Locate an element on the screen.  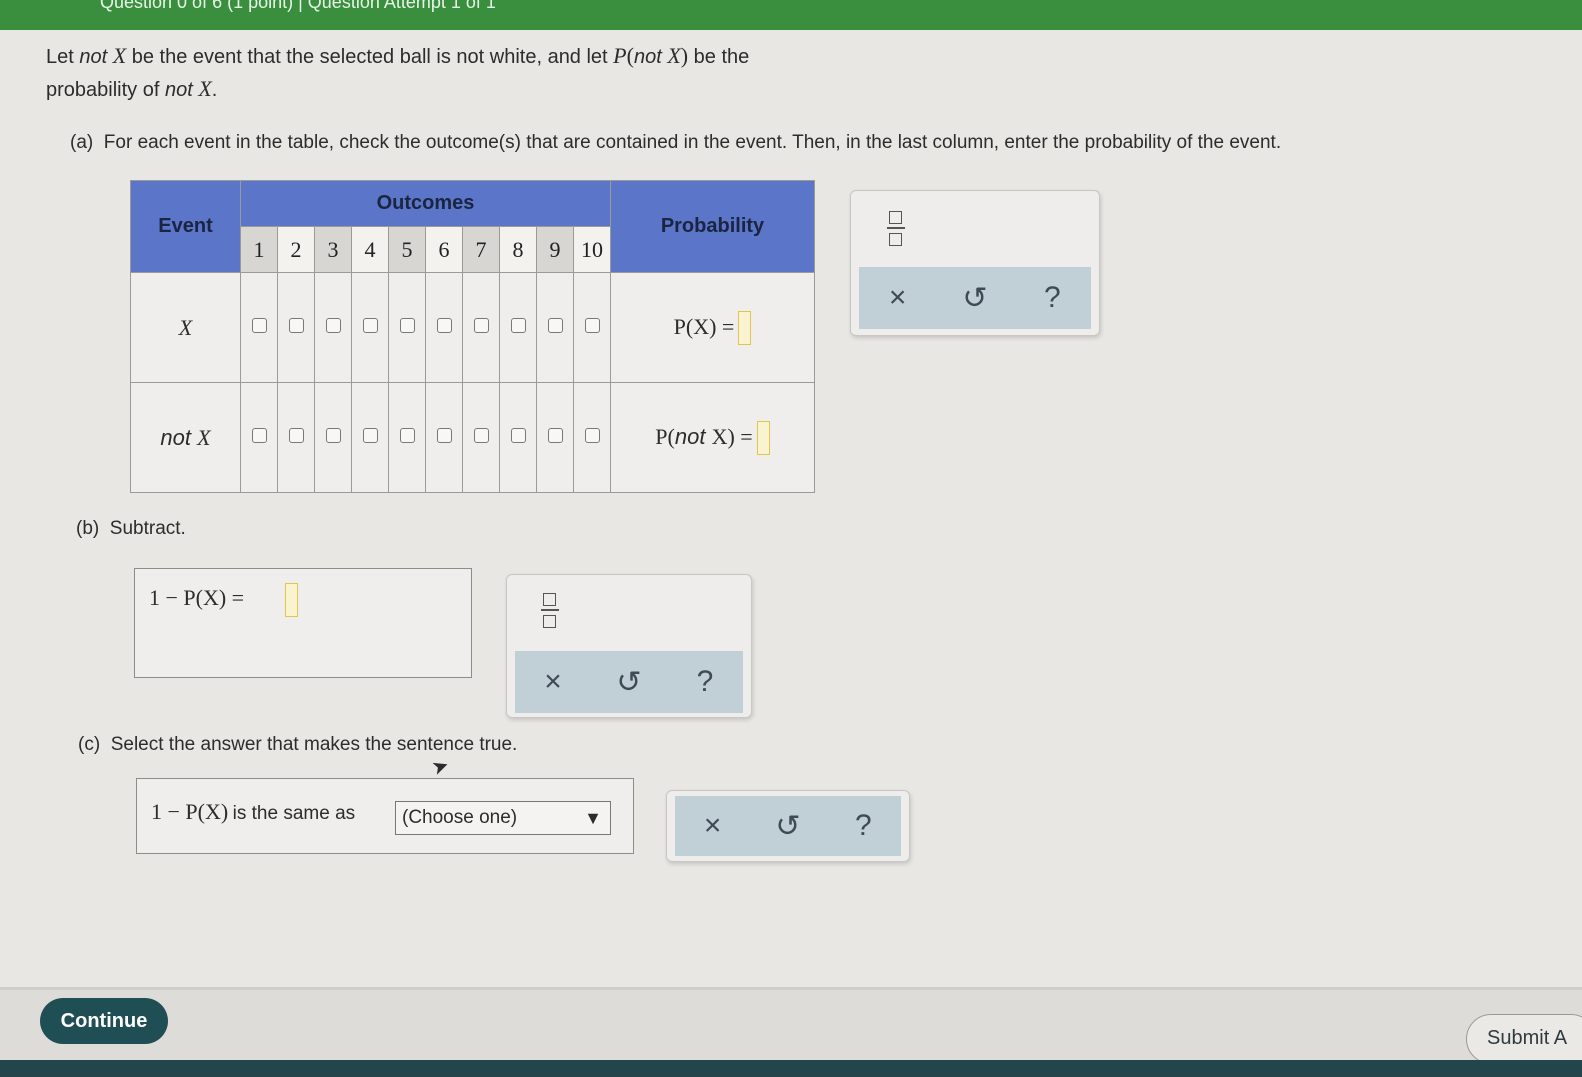
choose-one-dropdown: (Choose one) ▼ is located at coordinates (503, 818).